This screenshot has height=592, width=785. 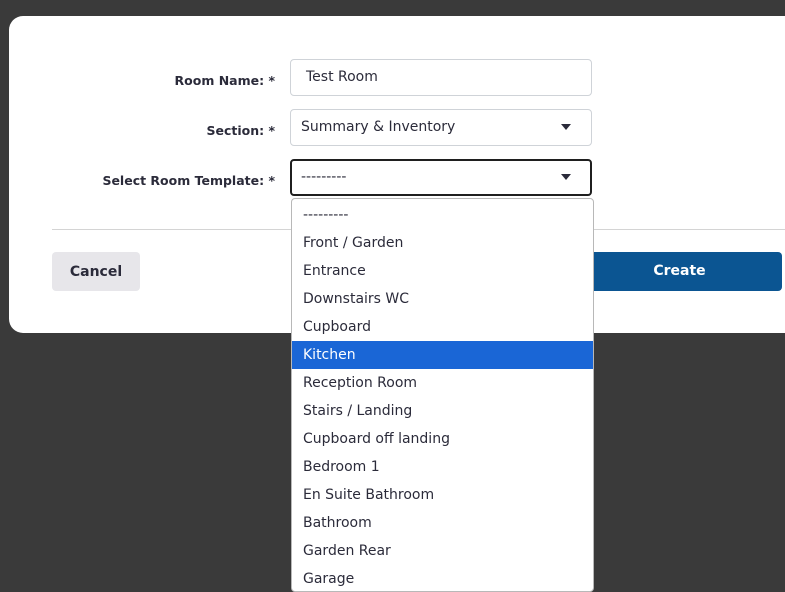 What do you see at coordinates (224, 80) in the screenshot?
I see `room-name-label: Room Name: *` at bounding box center [224, 80].